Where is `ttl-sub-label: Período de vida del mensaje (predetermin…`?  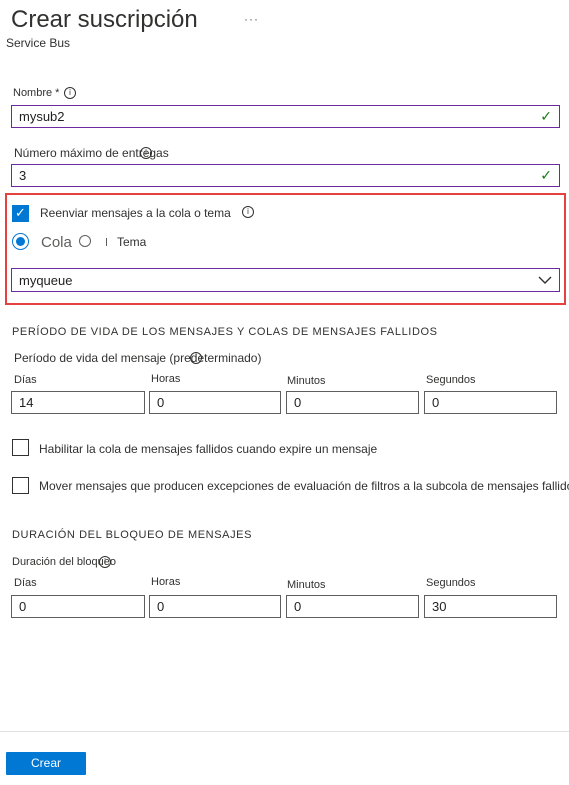 ttl-sub-label: Período de vida del mensaje (predetermin… is located at coordinates (138, 358).